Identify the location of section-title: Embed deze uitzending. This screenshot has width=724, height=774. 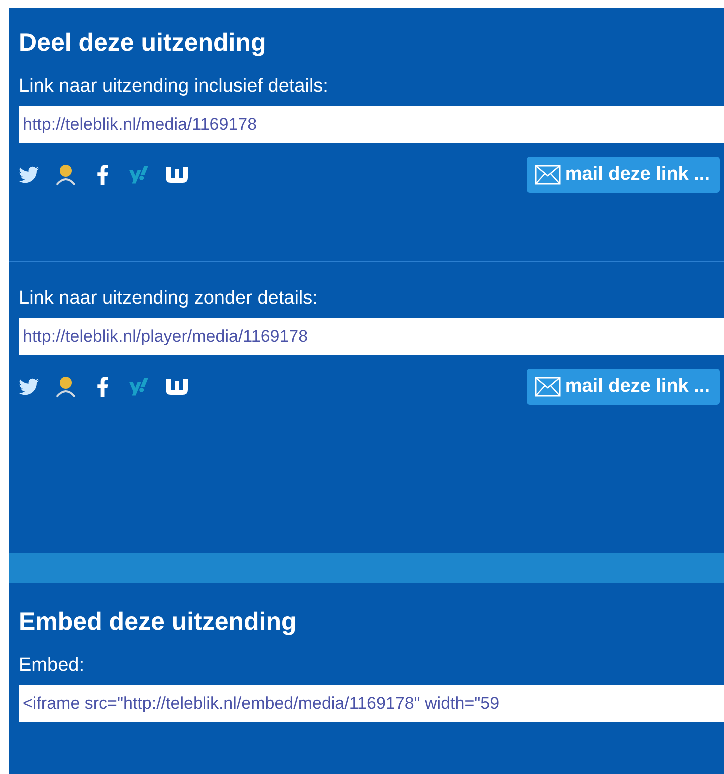
(158, 622).